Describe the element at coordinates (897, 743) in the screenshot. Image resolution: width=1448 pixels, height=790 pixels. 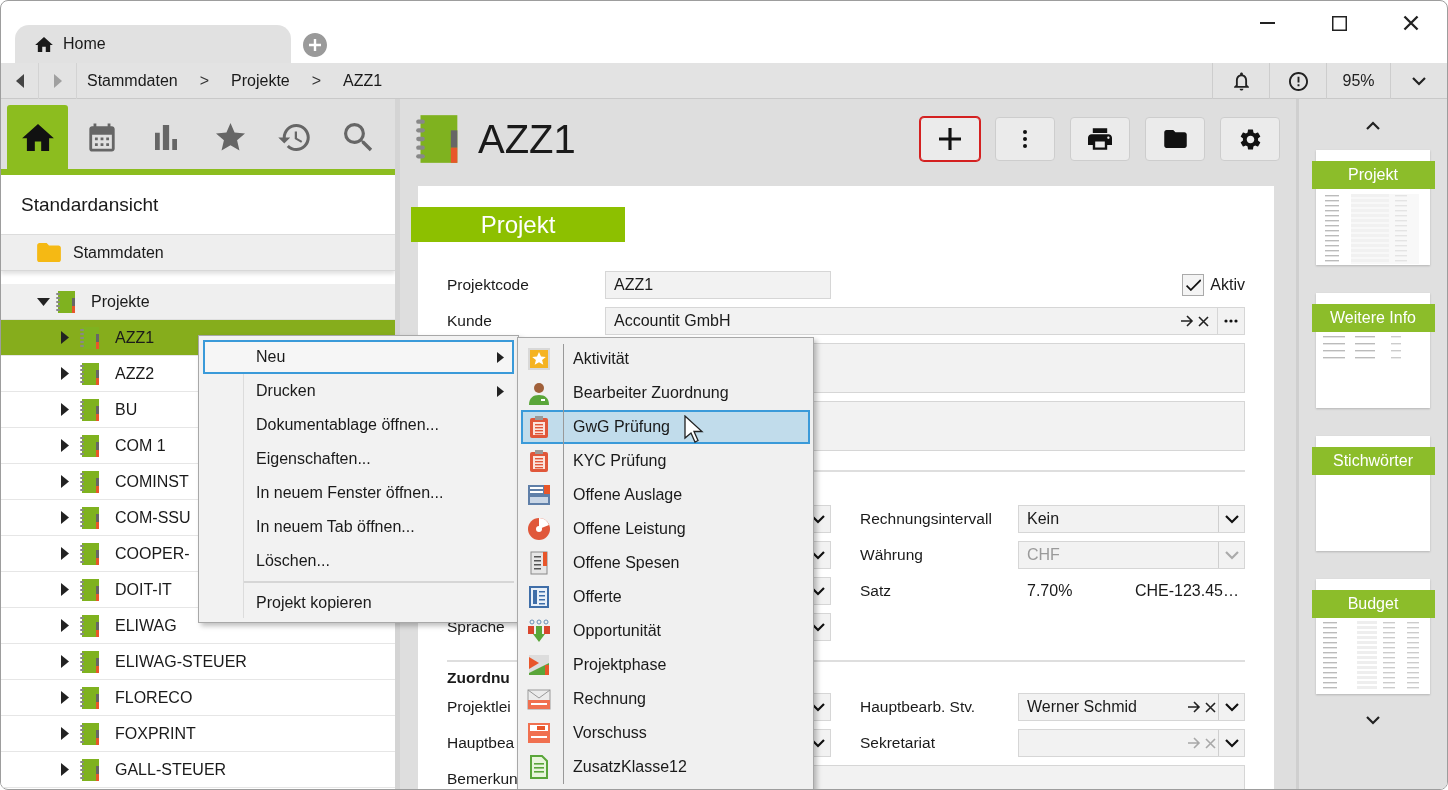
I see `field-label: Sekretariat` at that location.